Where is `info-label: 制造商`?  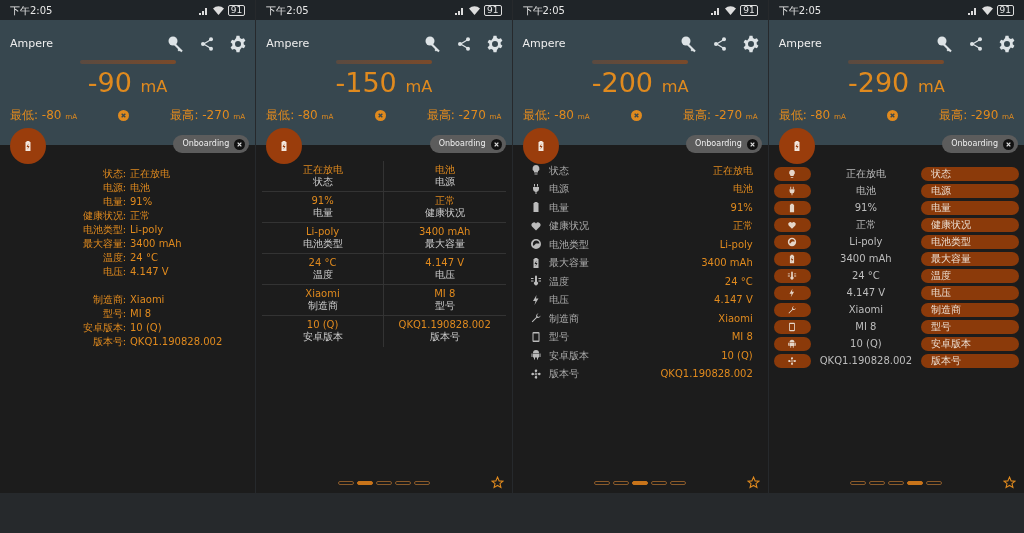
info-label: 制造商 is located at coordinates (564, 318).